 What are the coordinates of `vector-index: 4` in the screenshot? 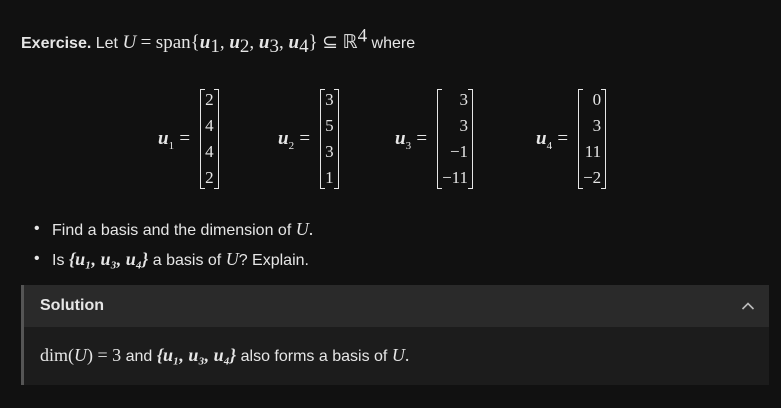 It's located at (549, 145).